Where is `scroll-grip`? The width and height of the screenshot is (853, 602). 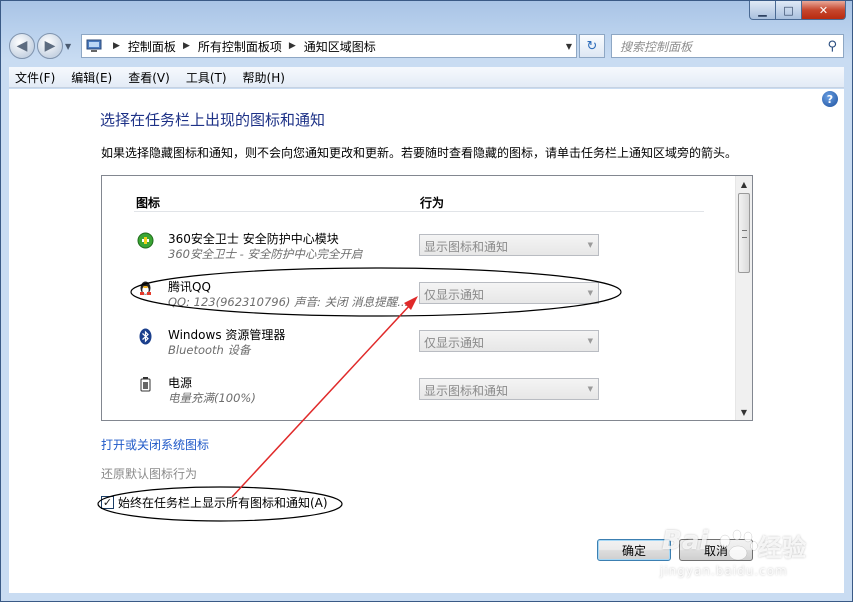
scroll-grip is located at coordinates (744, 234).